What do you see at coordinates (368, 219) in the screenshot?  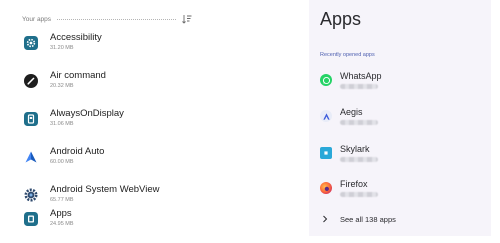 I see `see-all-label: See all 138 apps` at bounding box center [368, 219].